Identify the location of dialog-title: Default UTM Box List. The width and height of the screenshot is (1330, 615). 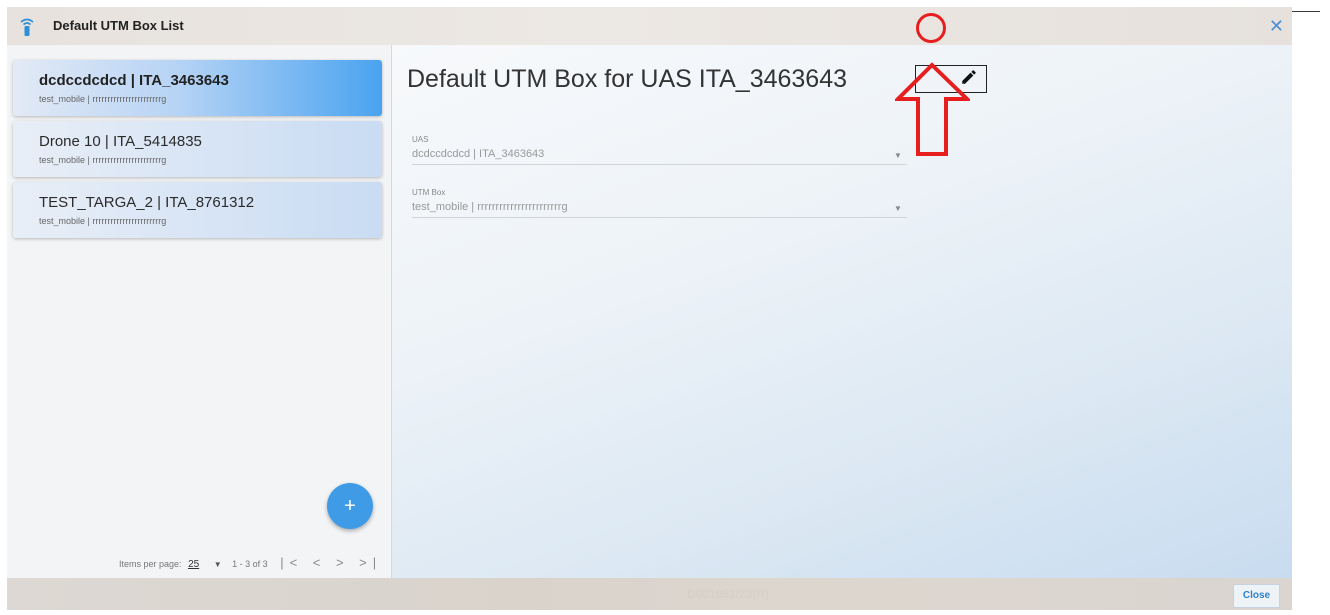
(118, 25).